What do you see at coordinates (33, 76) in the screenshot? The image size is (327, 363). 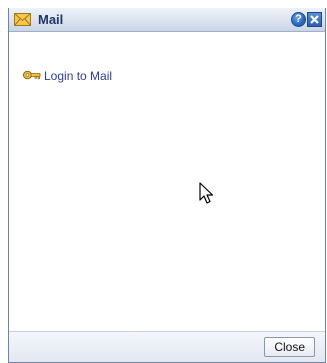 I see `key-icon` at bounding box center [33, 76].